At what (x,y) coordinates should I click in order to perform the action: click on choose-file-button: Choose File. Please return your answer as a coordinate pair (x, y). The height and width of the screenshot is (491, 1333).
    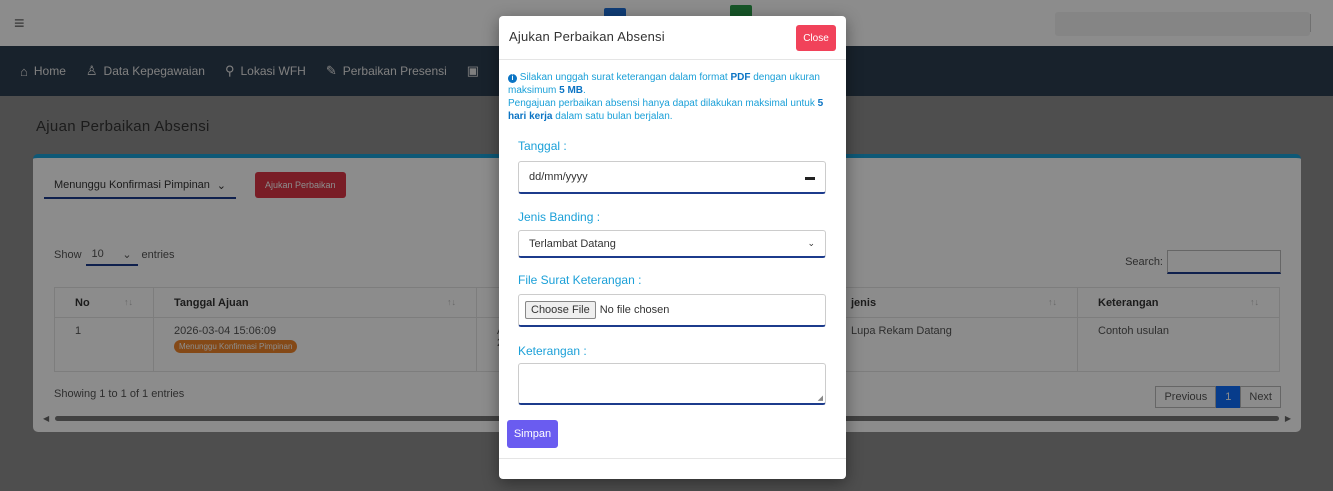
    Looking at the image, I should click on (560, 310).